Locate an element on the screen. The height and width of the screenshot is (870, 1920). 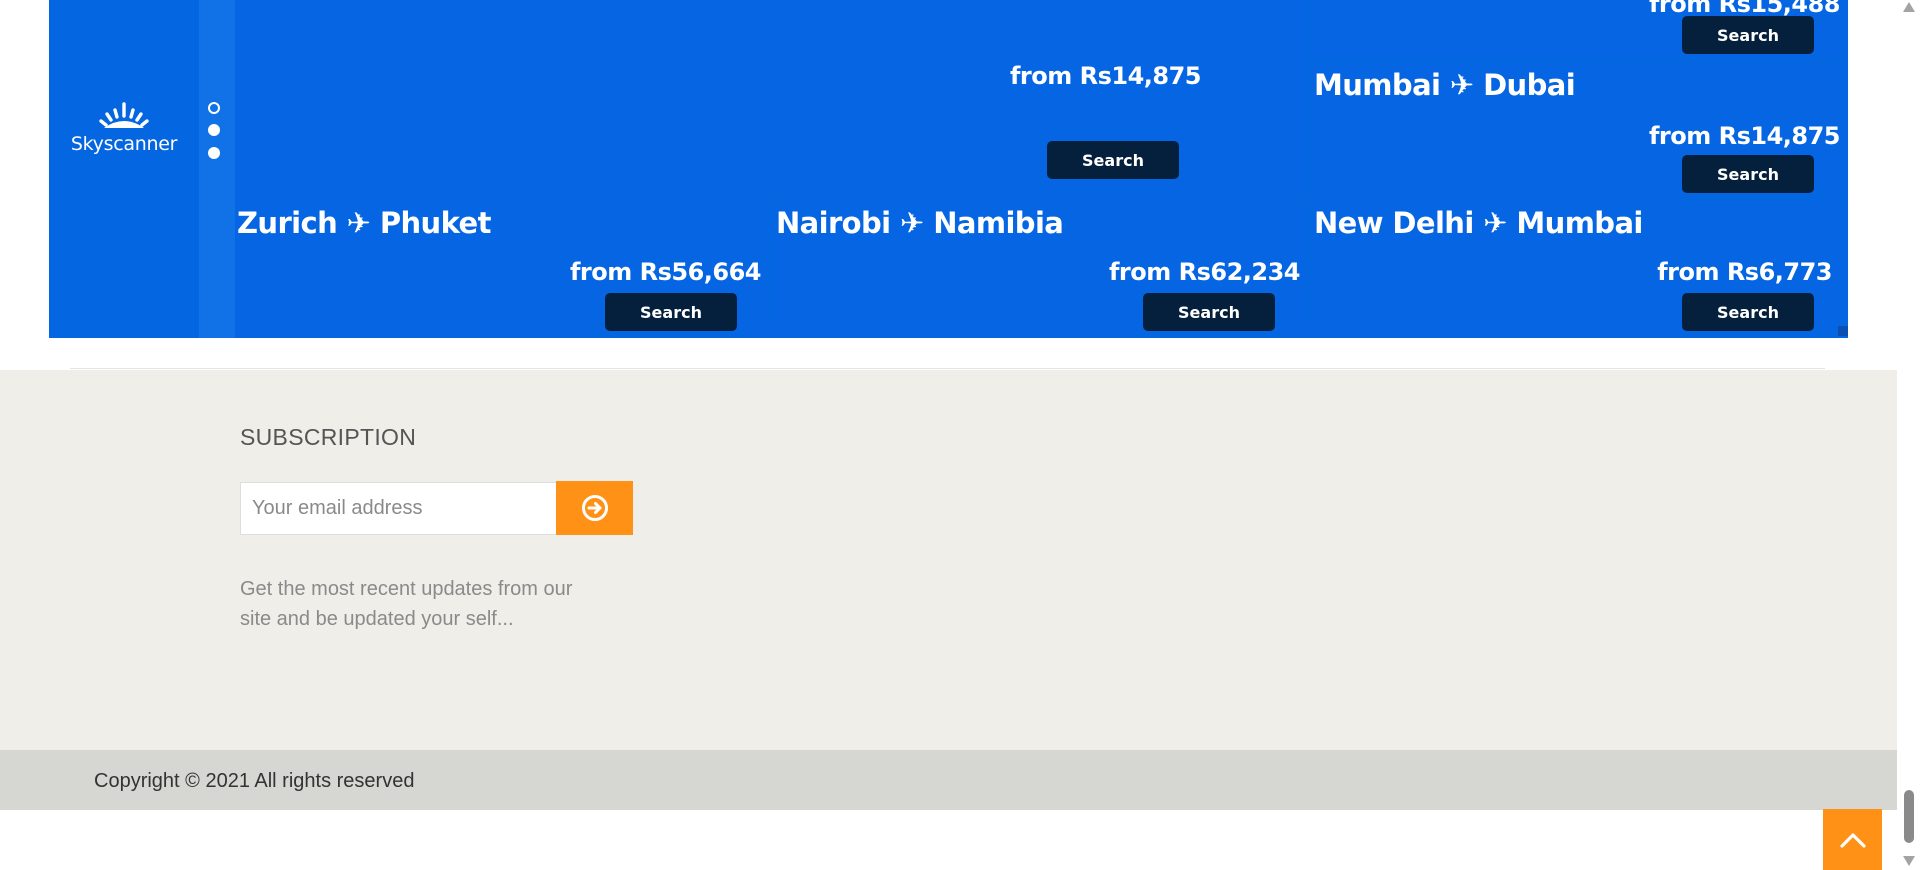
subscription-title: SUBSCRIPTION is located at coordinates (328, 437).